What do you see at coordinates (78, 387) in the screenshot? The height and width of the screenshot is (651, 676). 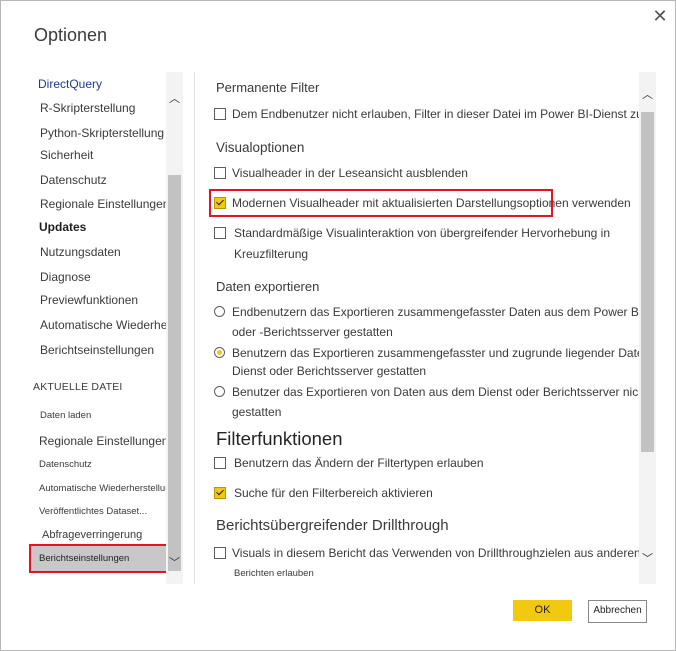 I see `nav-section-current-file: AKTUELLE DATEI` at bounding box center [78, 387].